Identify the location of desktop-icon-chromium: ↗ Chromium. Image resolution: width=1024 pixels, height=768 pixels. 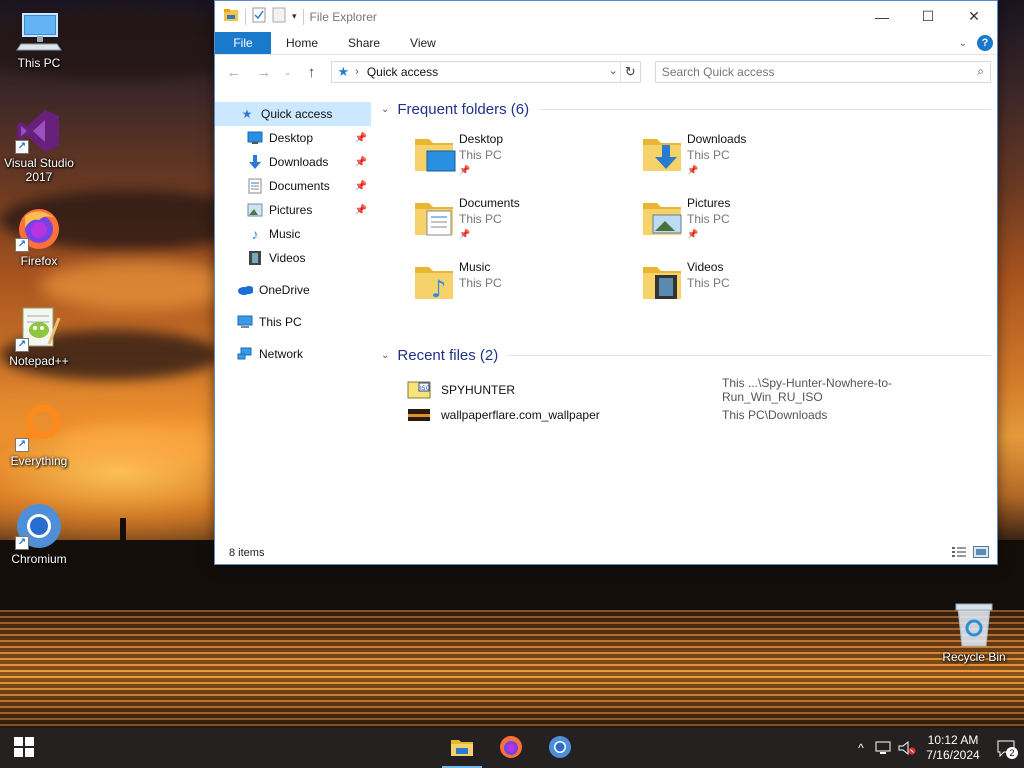
(39, 534).